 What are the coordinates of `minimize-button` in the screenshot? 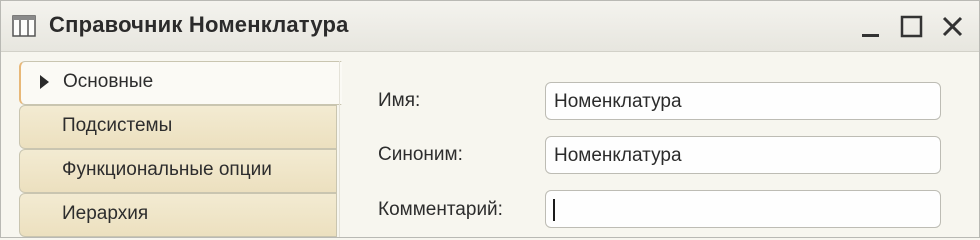 It's located at (871, 27).